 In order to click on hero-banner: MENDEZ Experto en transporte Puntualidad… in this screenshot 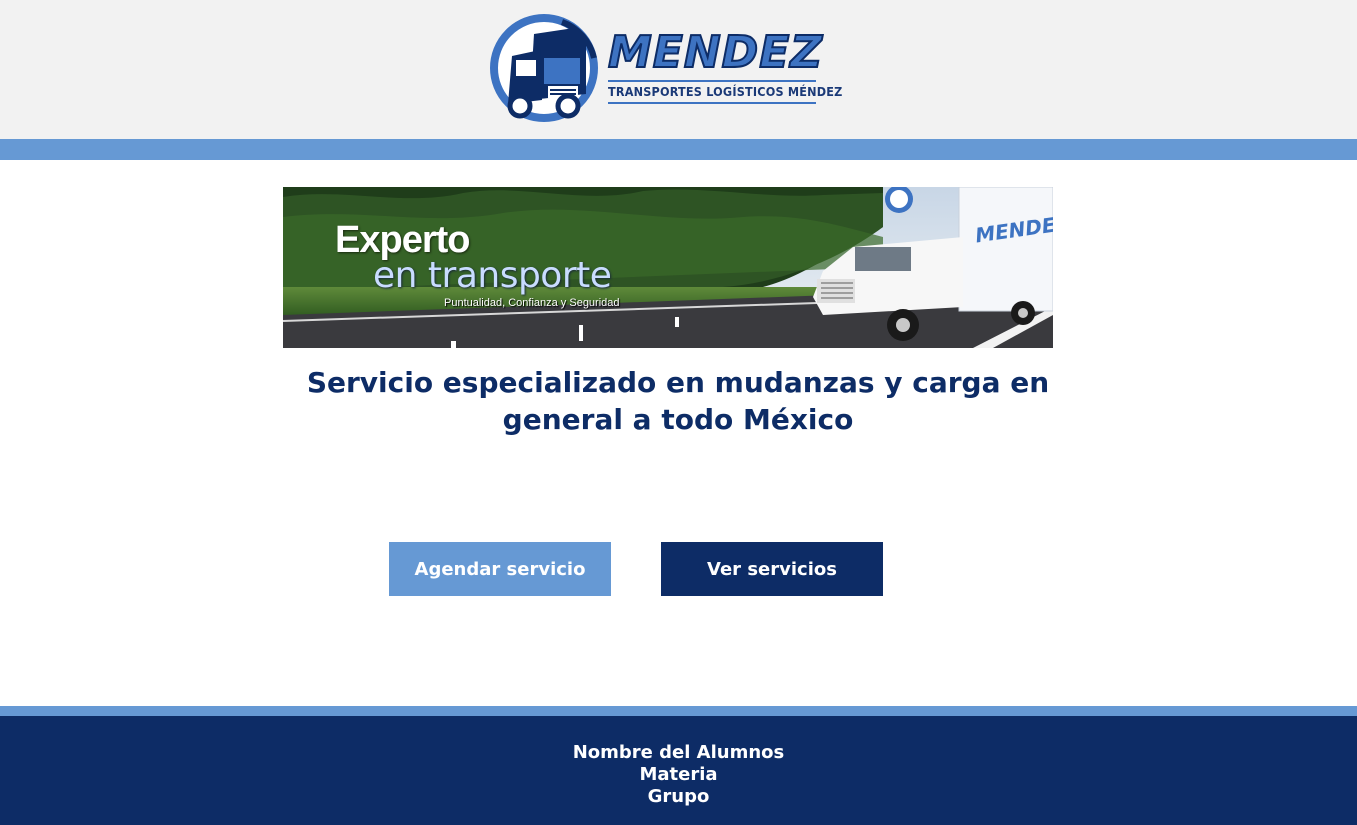, I will do `click(668, 267)`.